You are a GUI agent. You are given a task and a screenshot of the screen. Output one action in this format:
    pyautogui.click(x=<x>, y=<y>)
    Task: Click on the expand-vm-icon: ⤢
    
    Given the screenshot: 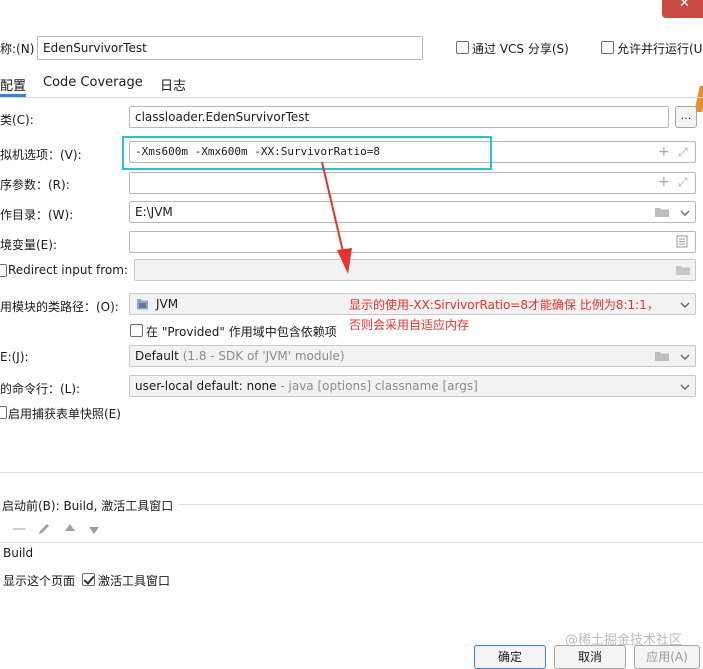 What is the action you would take?
    pyautogui.click(x=683, y=152)
    